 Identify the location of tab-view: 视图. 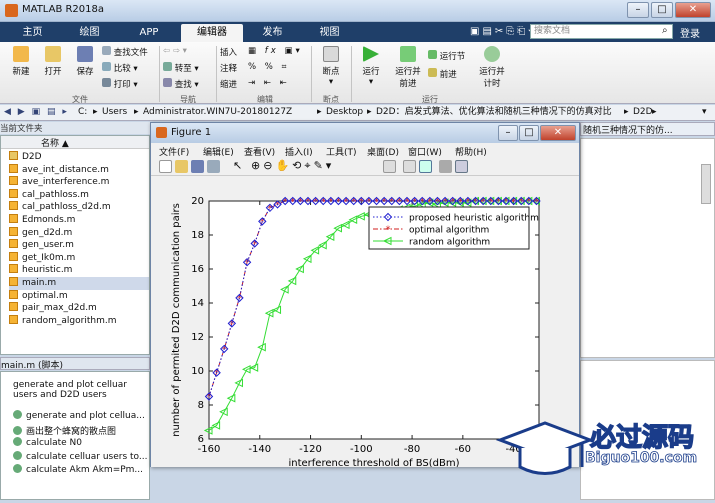
(329, 33).